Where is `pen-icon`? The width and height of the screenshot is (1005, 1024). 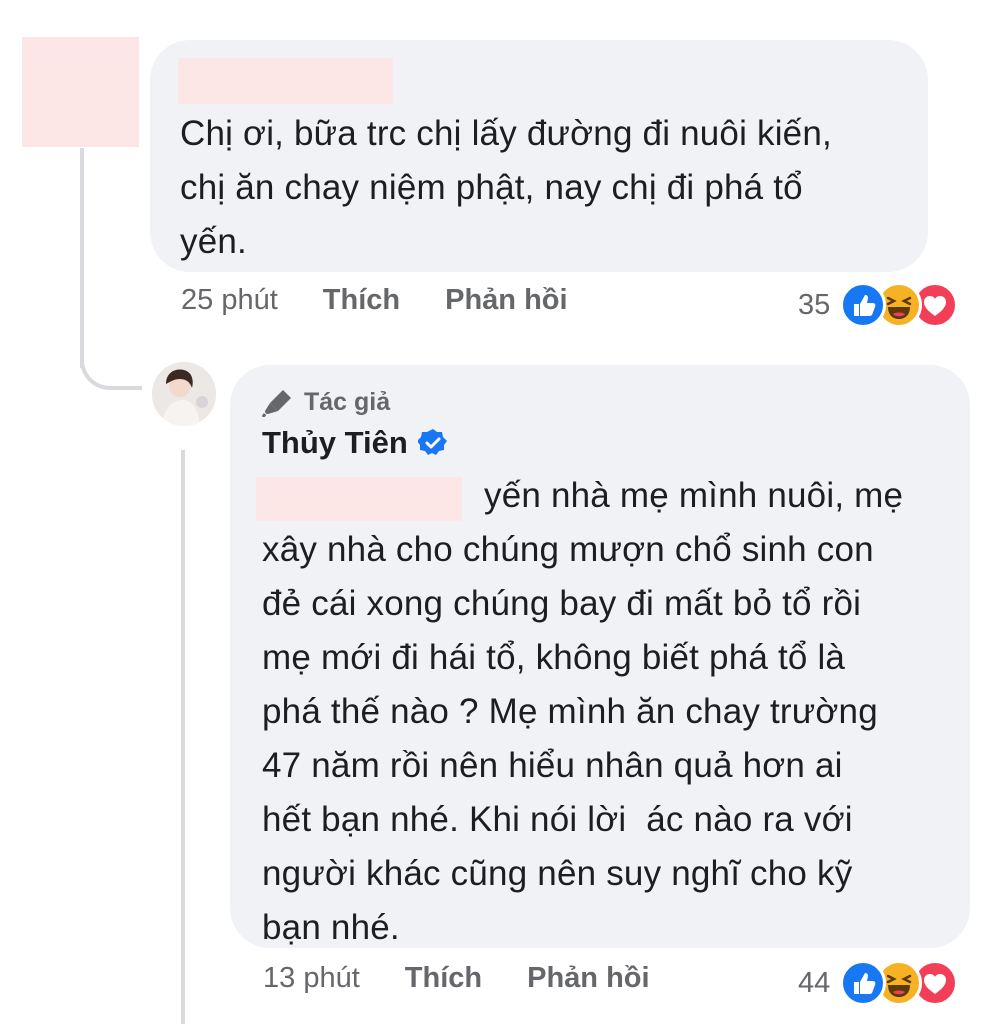
pen-icon is located at coordinates (278, 402).